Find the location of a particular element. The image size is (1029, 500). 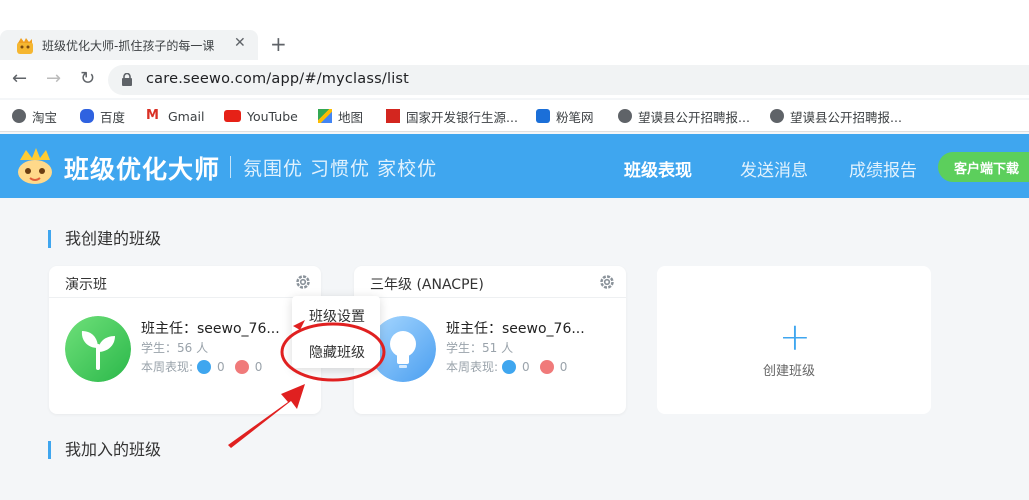

class-settings-menu: 班级设置 隐藏班级 is located at coordinates (336, 332).